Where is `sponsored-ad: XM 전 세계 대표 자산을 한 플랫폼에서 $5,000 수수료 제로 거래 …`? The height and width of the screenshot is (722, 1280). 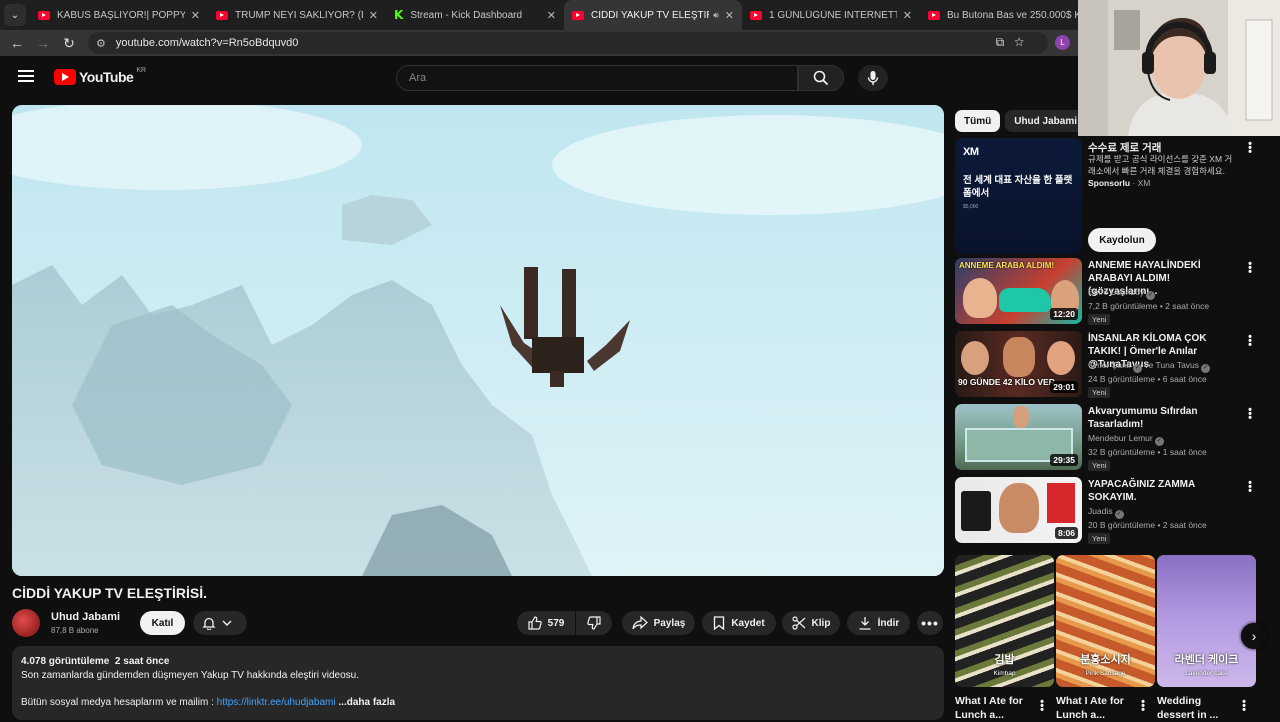 sponsored-ad: XM 전 세계 대표 자산을 한 플랫폼에서 $5,000 수수료 제로 거래 … is located at coordinates (1110, 196).